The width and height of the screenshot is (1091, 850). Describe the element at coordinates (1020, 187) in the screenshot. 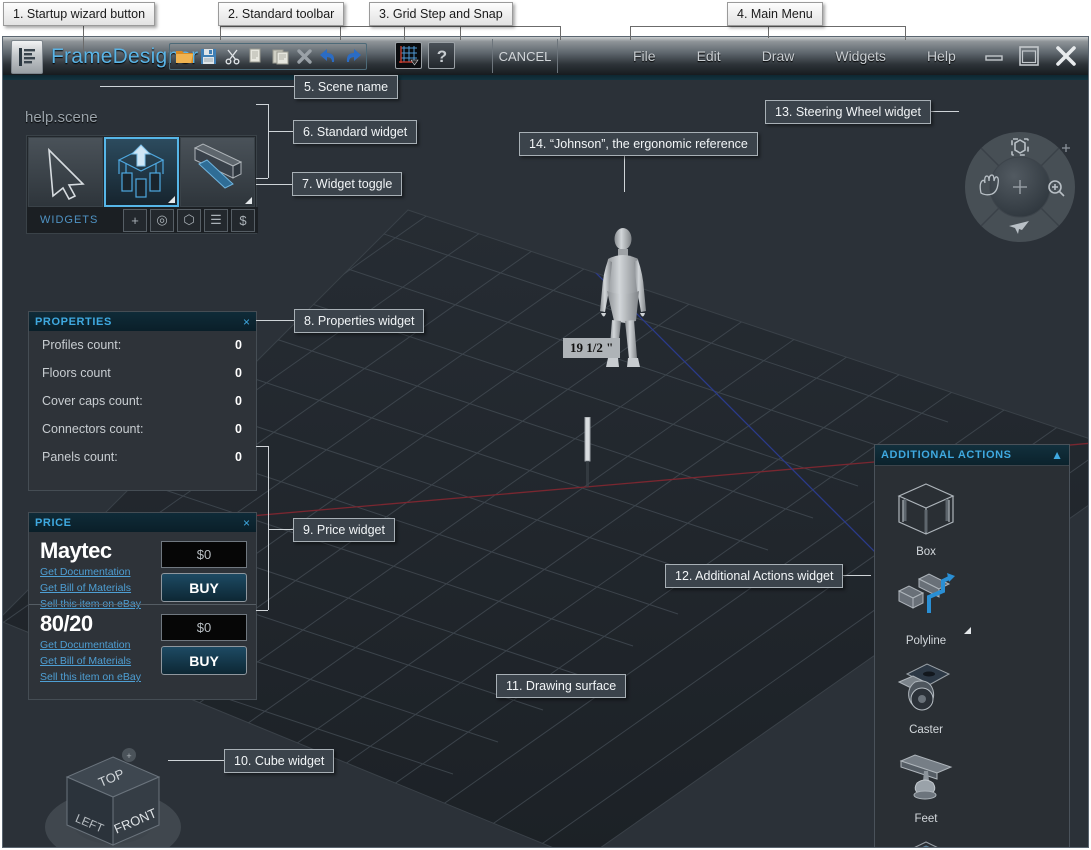

I see `steering-wheel-widget` at that location.